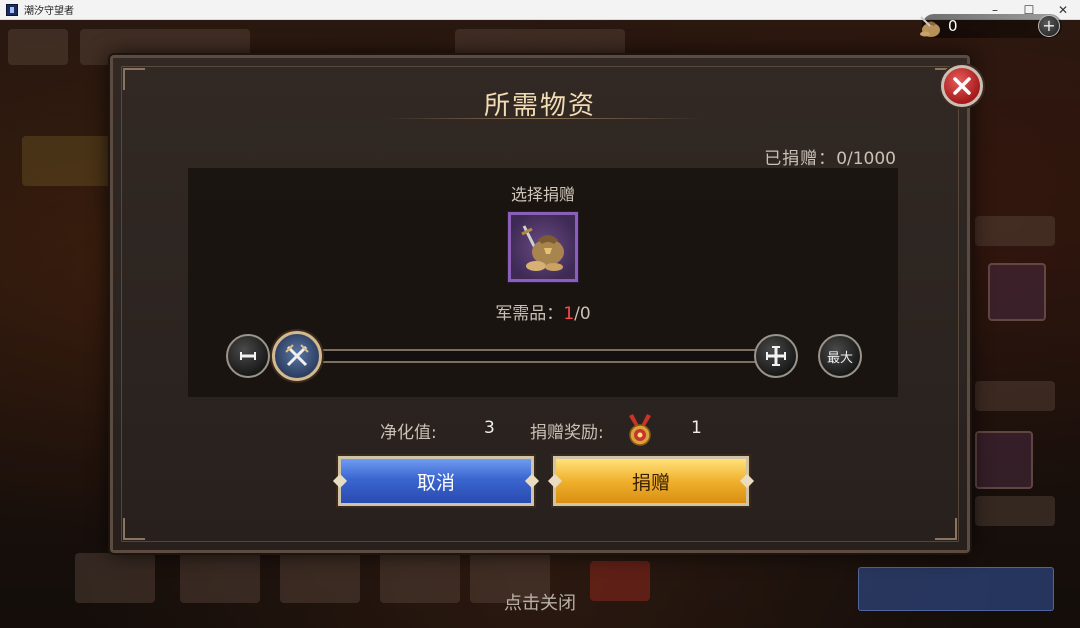 This screenshot has height=628, width=1080. Describe the element at coordinates (640, 430) in the screenshot. I see `medal-icon` at that location.